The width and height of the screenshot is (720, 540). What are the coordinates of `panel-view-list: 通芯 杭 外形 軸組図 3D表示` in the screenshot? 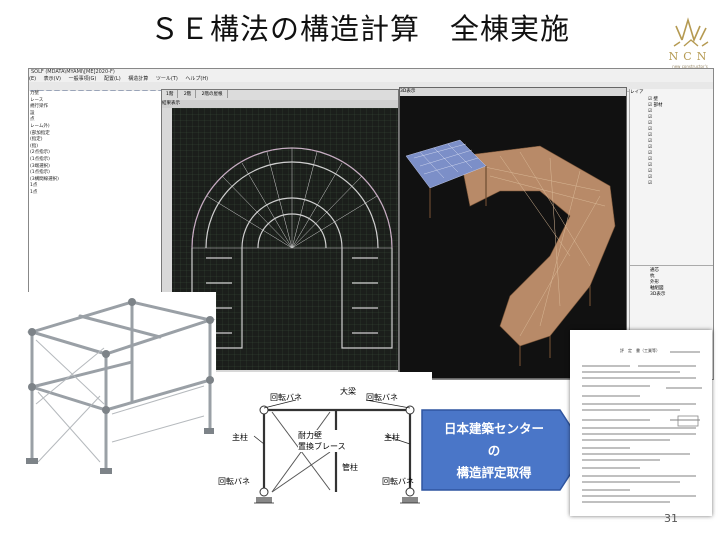 It's located at (671, 281).